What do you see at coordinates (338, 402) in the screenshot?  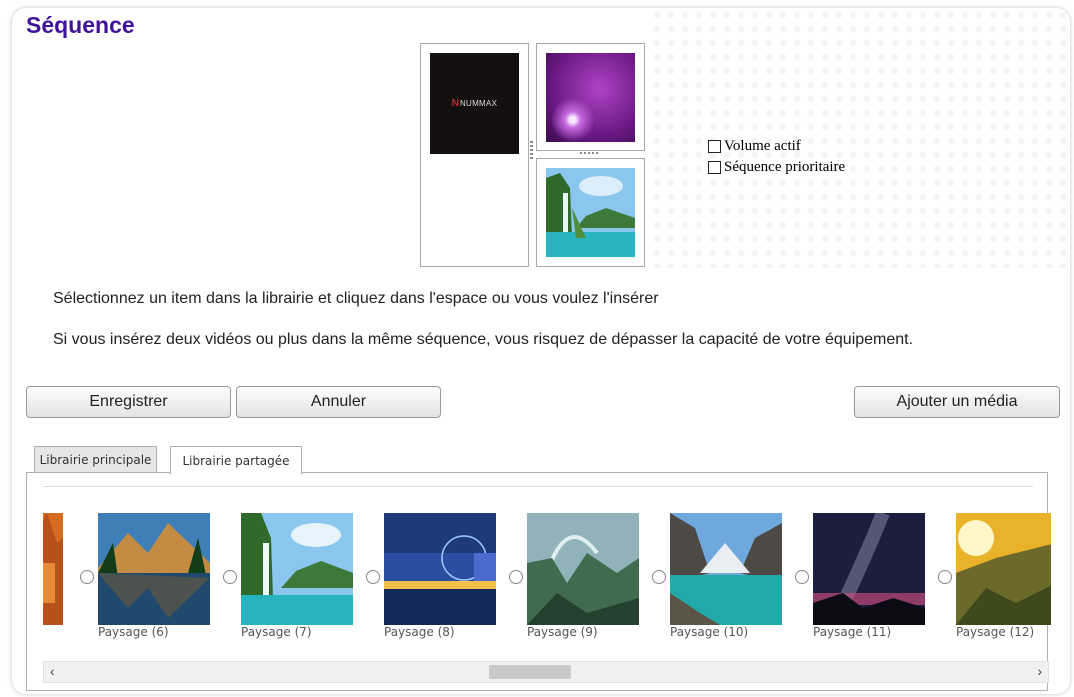 I see `cancel-button: Annuler` at bounding box center [338, 402].